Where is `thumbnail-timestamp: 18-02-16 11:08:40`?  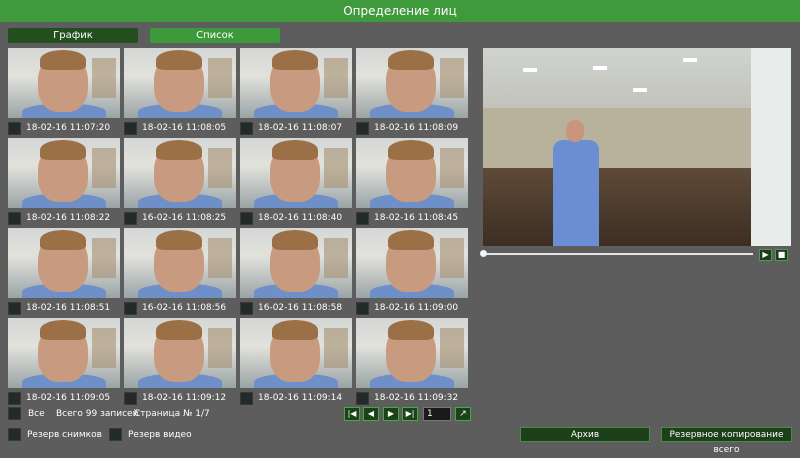
thumbnail-timestamp: 18-02-16 11:08:40 is located at coordinates (300, 218).